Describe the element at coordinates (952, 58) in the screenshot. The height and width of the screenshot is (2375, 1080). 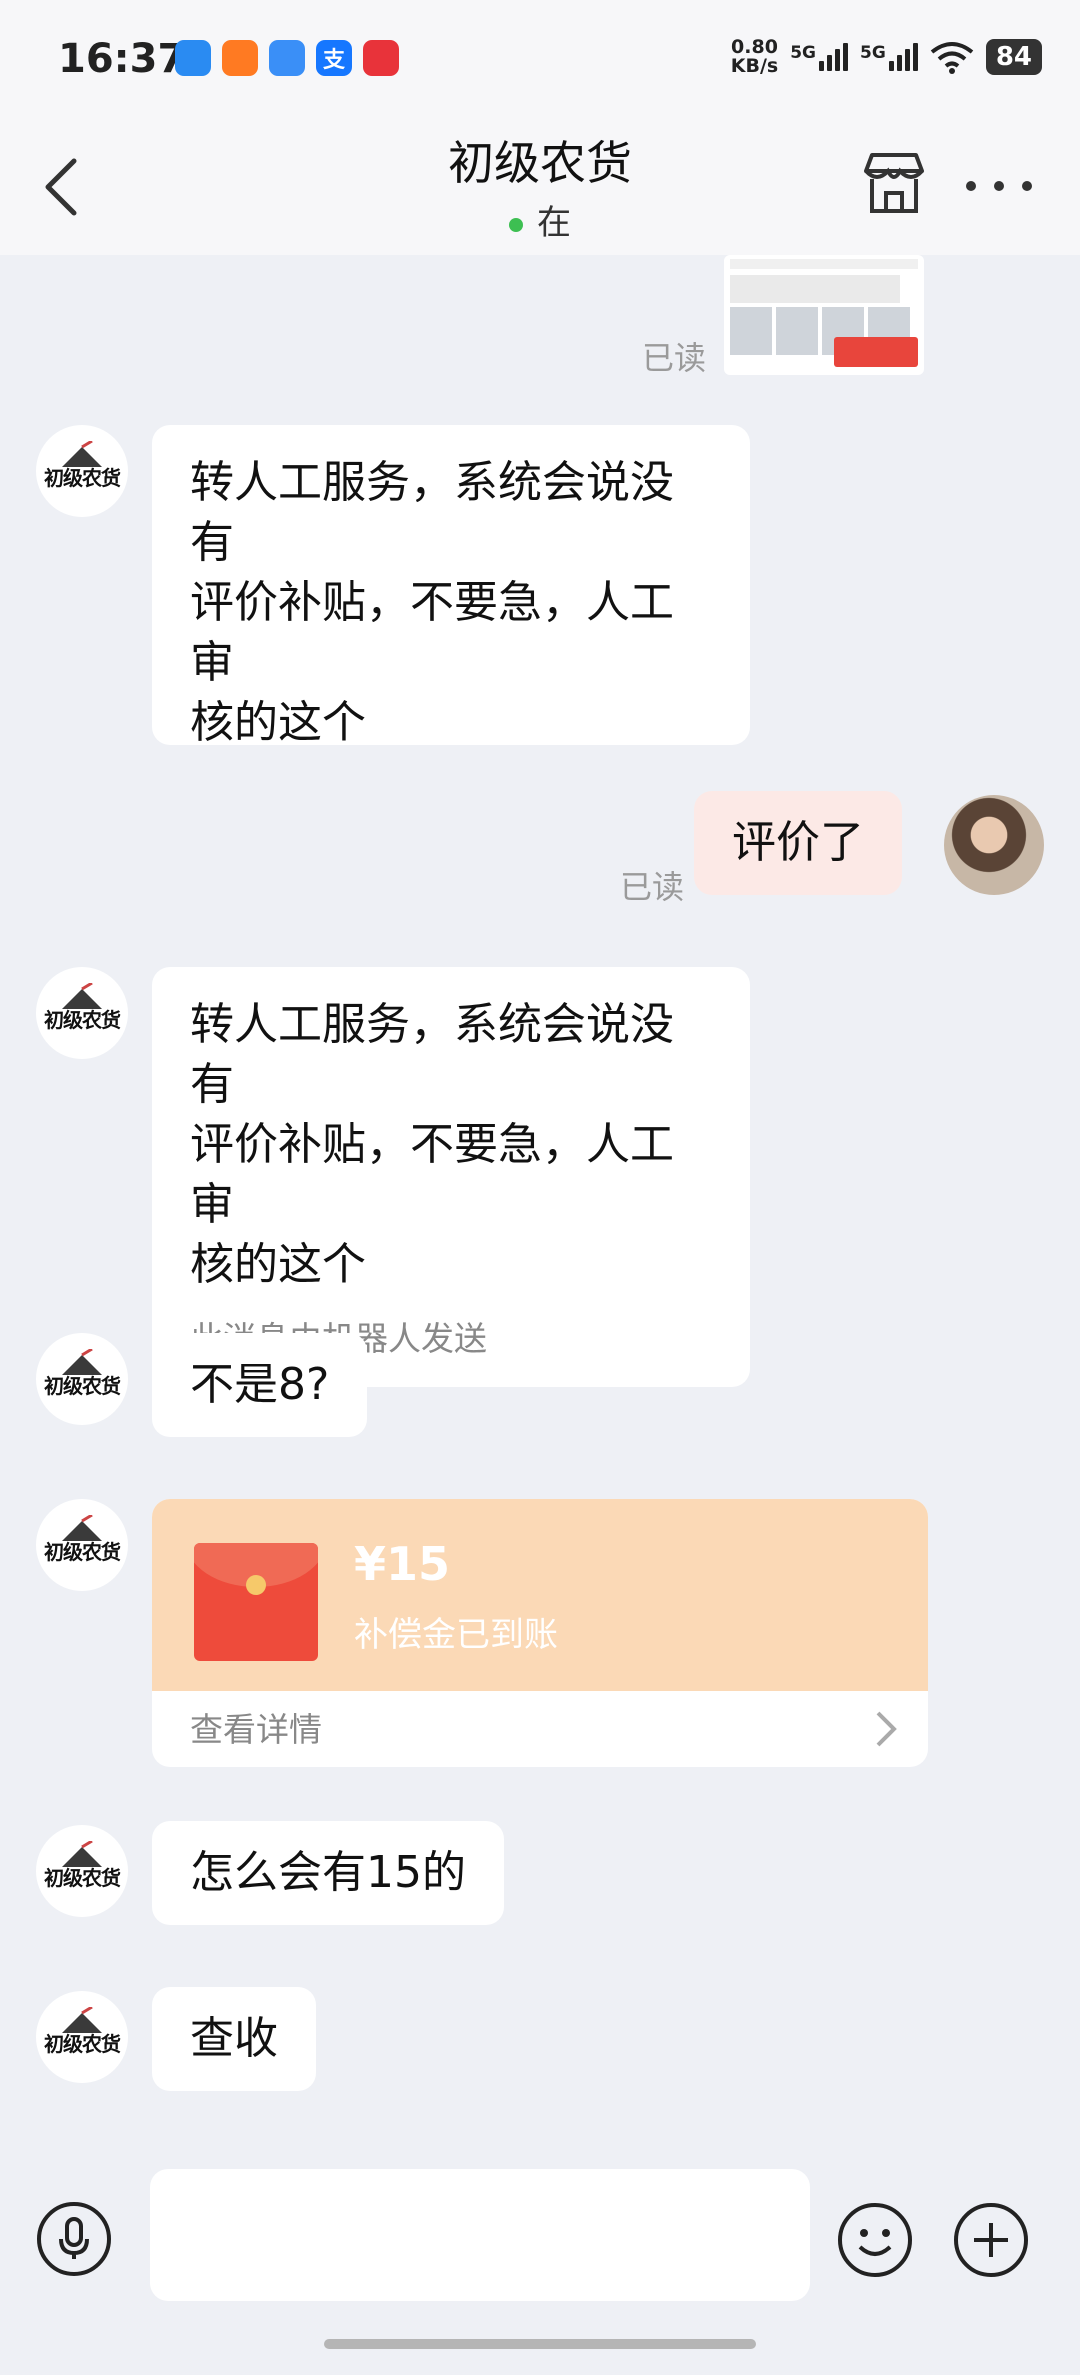
I see `wifi-icon` at that location.